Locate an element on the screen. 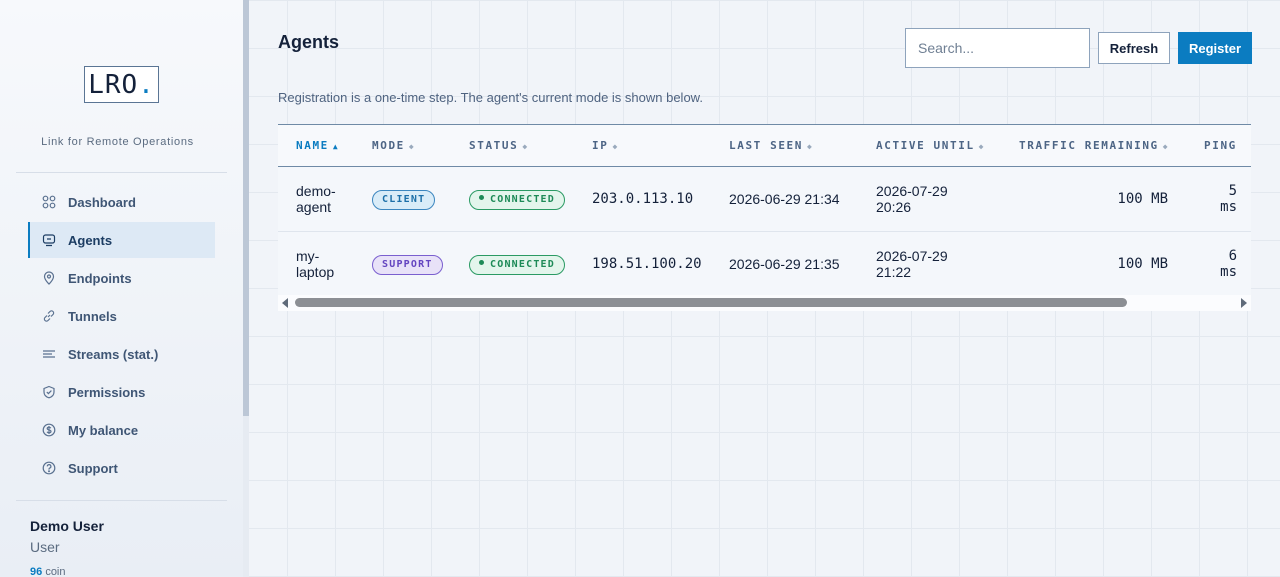 This screenshot has width=1280, height=577. balance-unit: coin is located at coordinates (55, 571).